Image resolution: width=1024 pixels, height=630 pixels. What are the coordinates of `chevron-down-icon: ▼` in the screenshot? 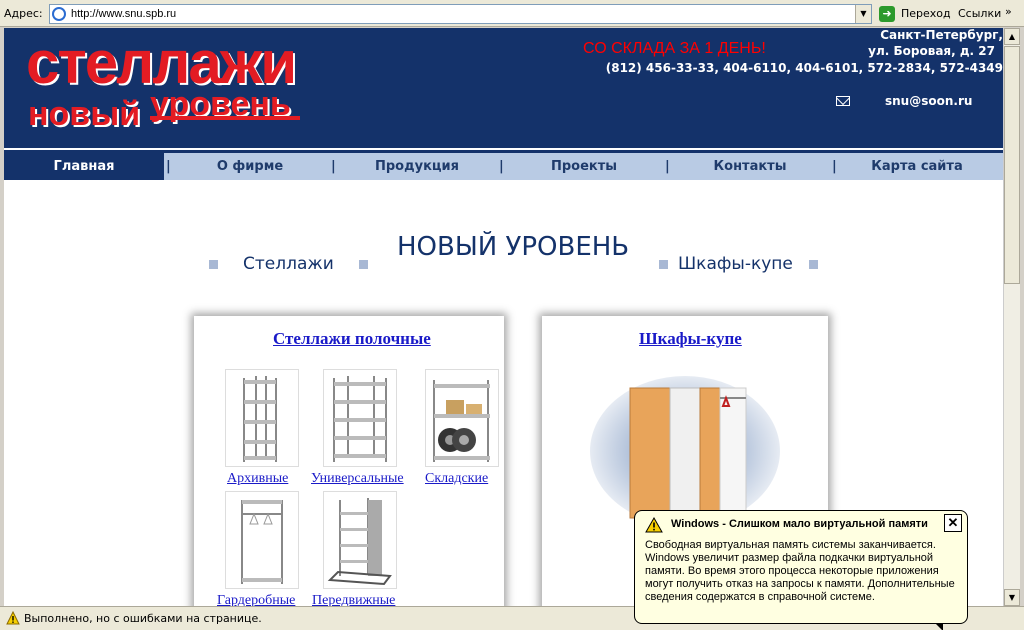 It's located at (863, 14).